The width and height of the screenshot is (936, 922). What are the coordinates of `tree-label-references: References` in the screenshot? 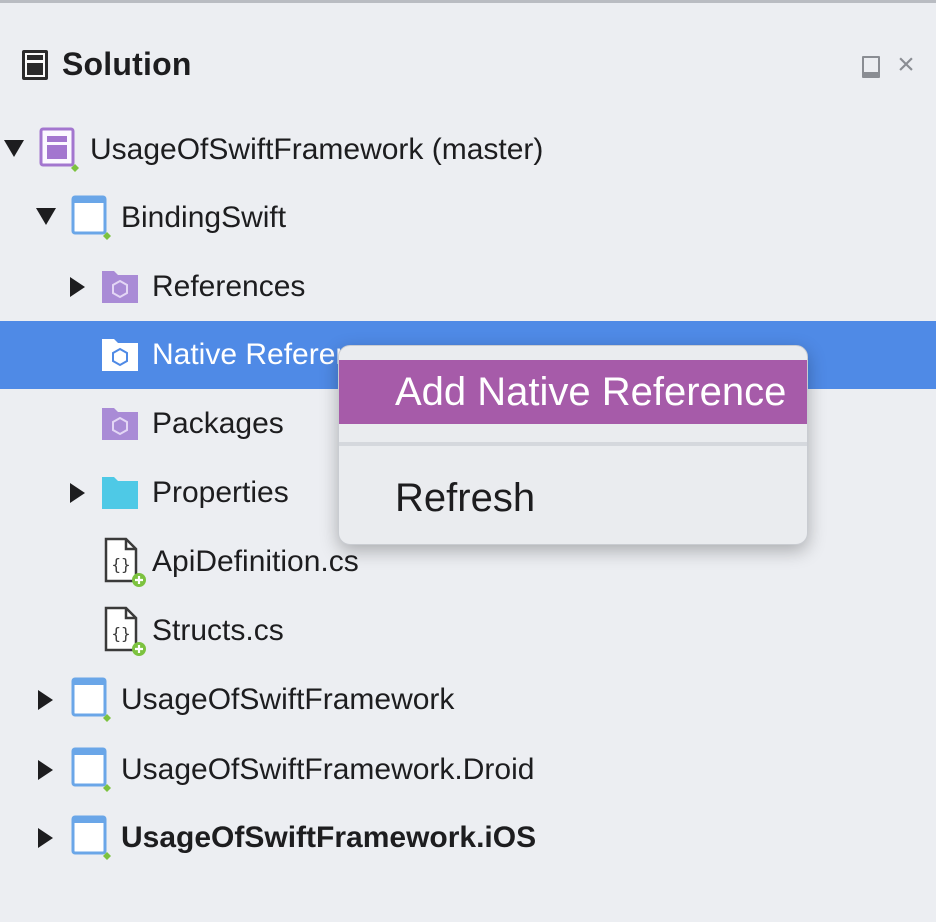 It's located at (229, 286).